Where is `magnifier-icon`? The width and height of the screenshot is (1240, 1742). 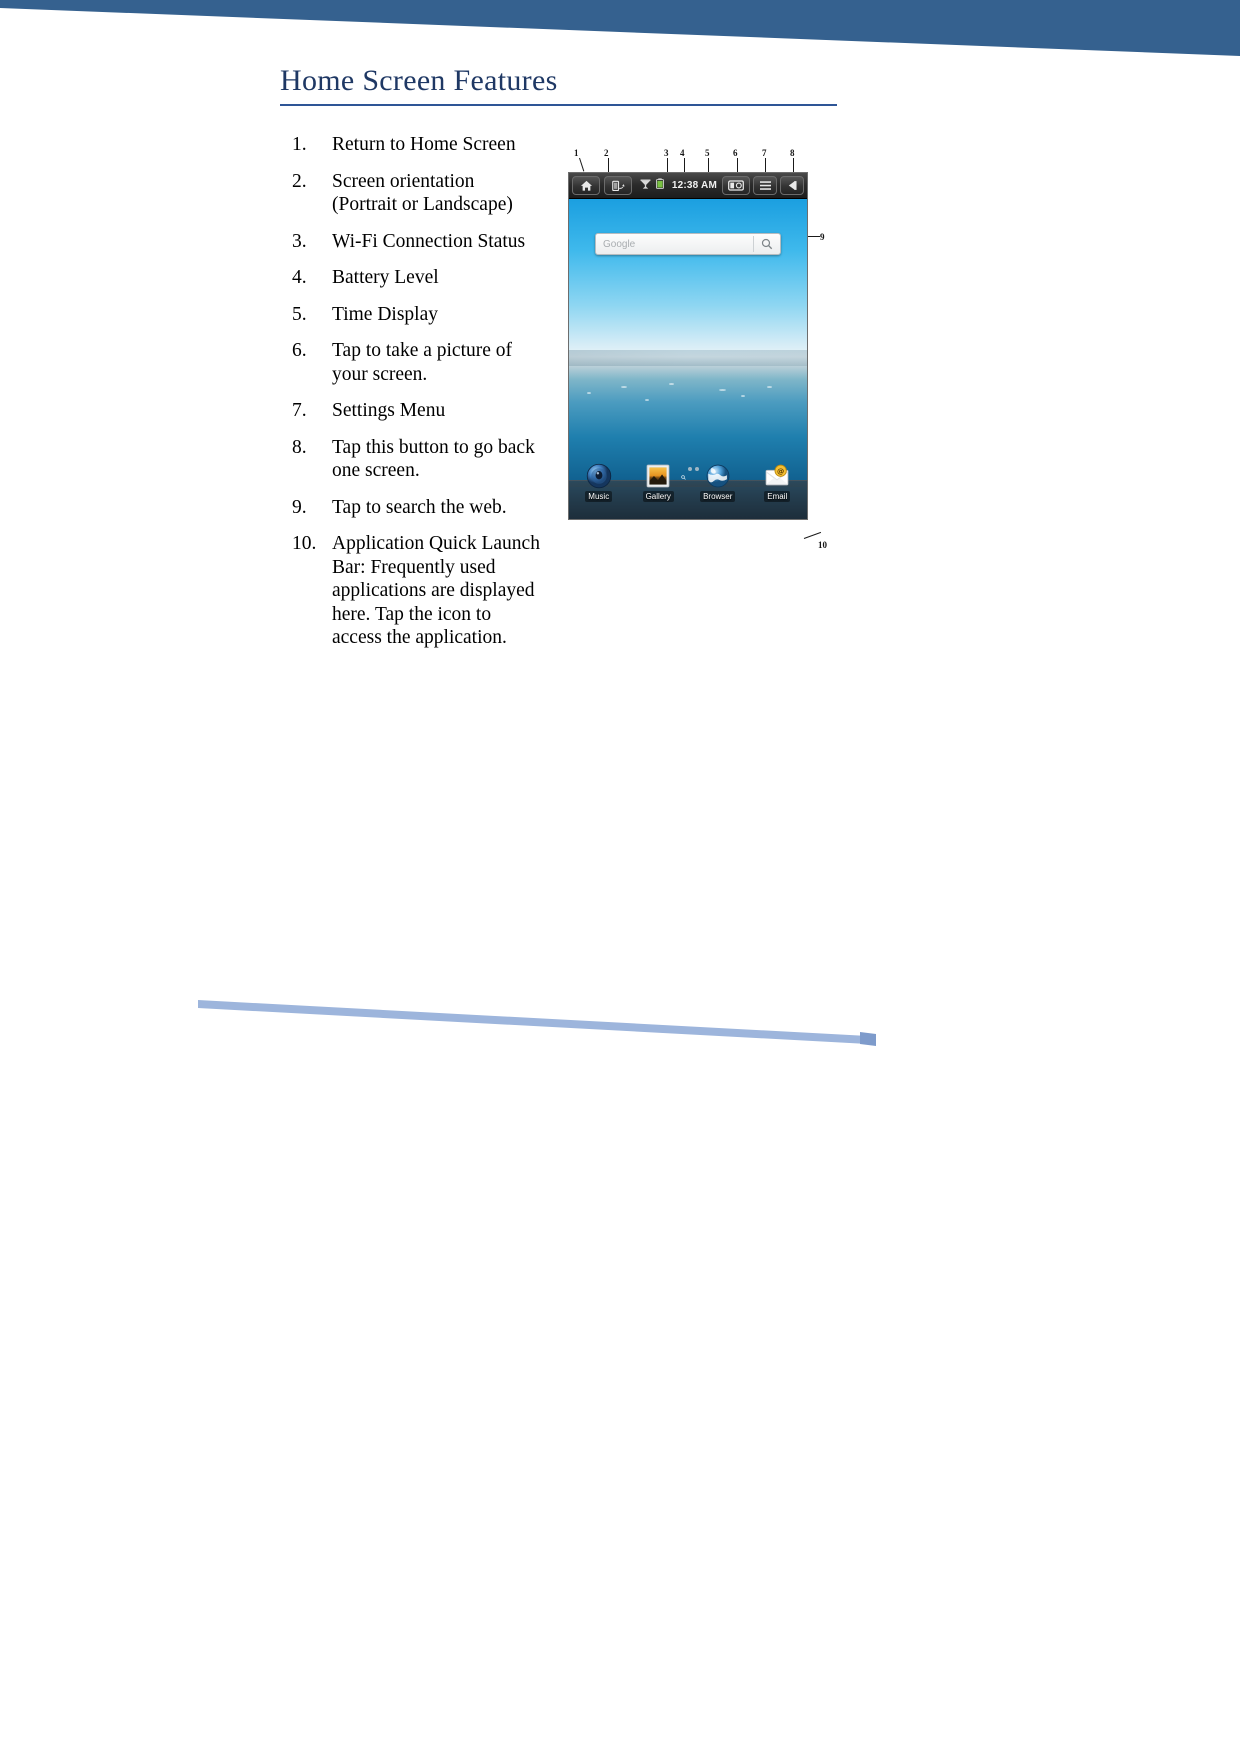
magnifier-icon is located at coordinates (767, 244).